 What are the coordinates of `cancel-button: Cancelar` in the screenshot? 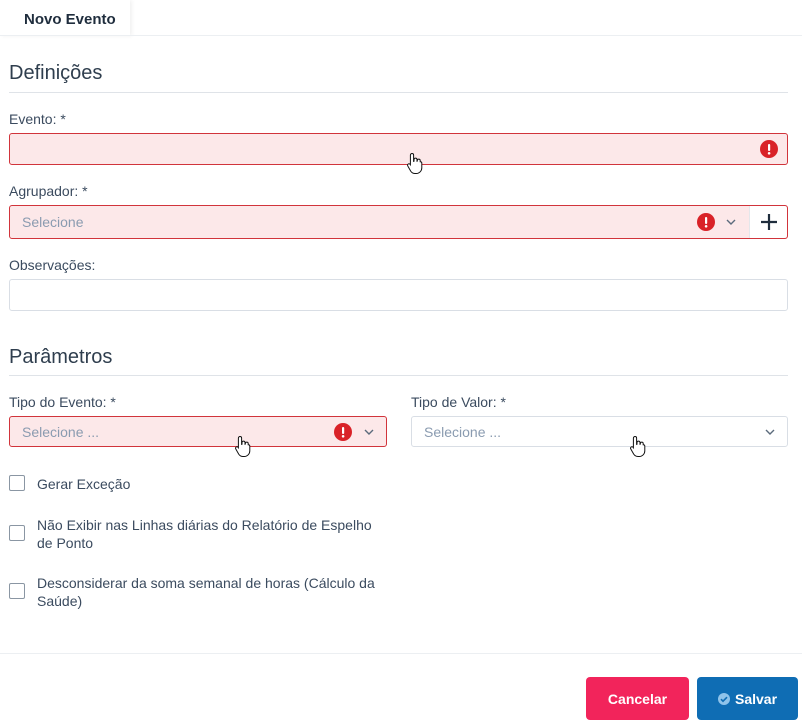 It's located at (637, 698).